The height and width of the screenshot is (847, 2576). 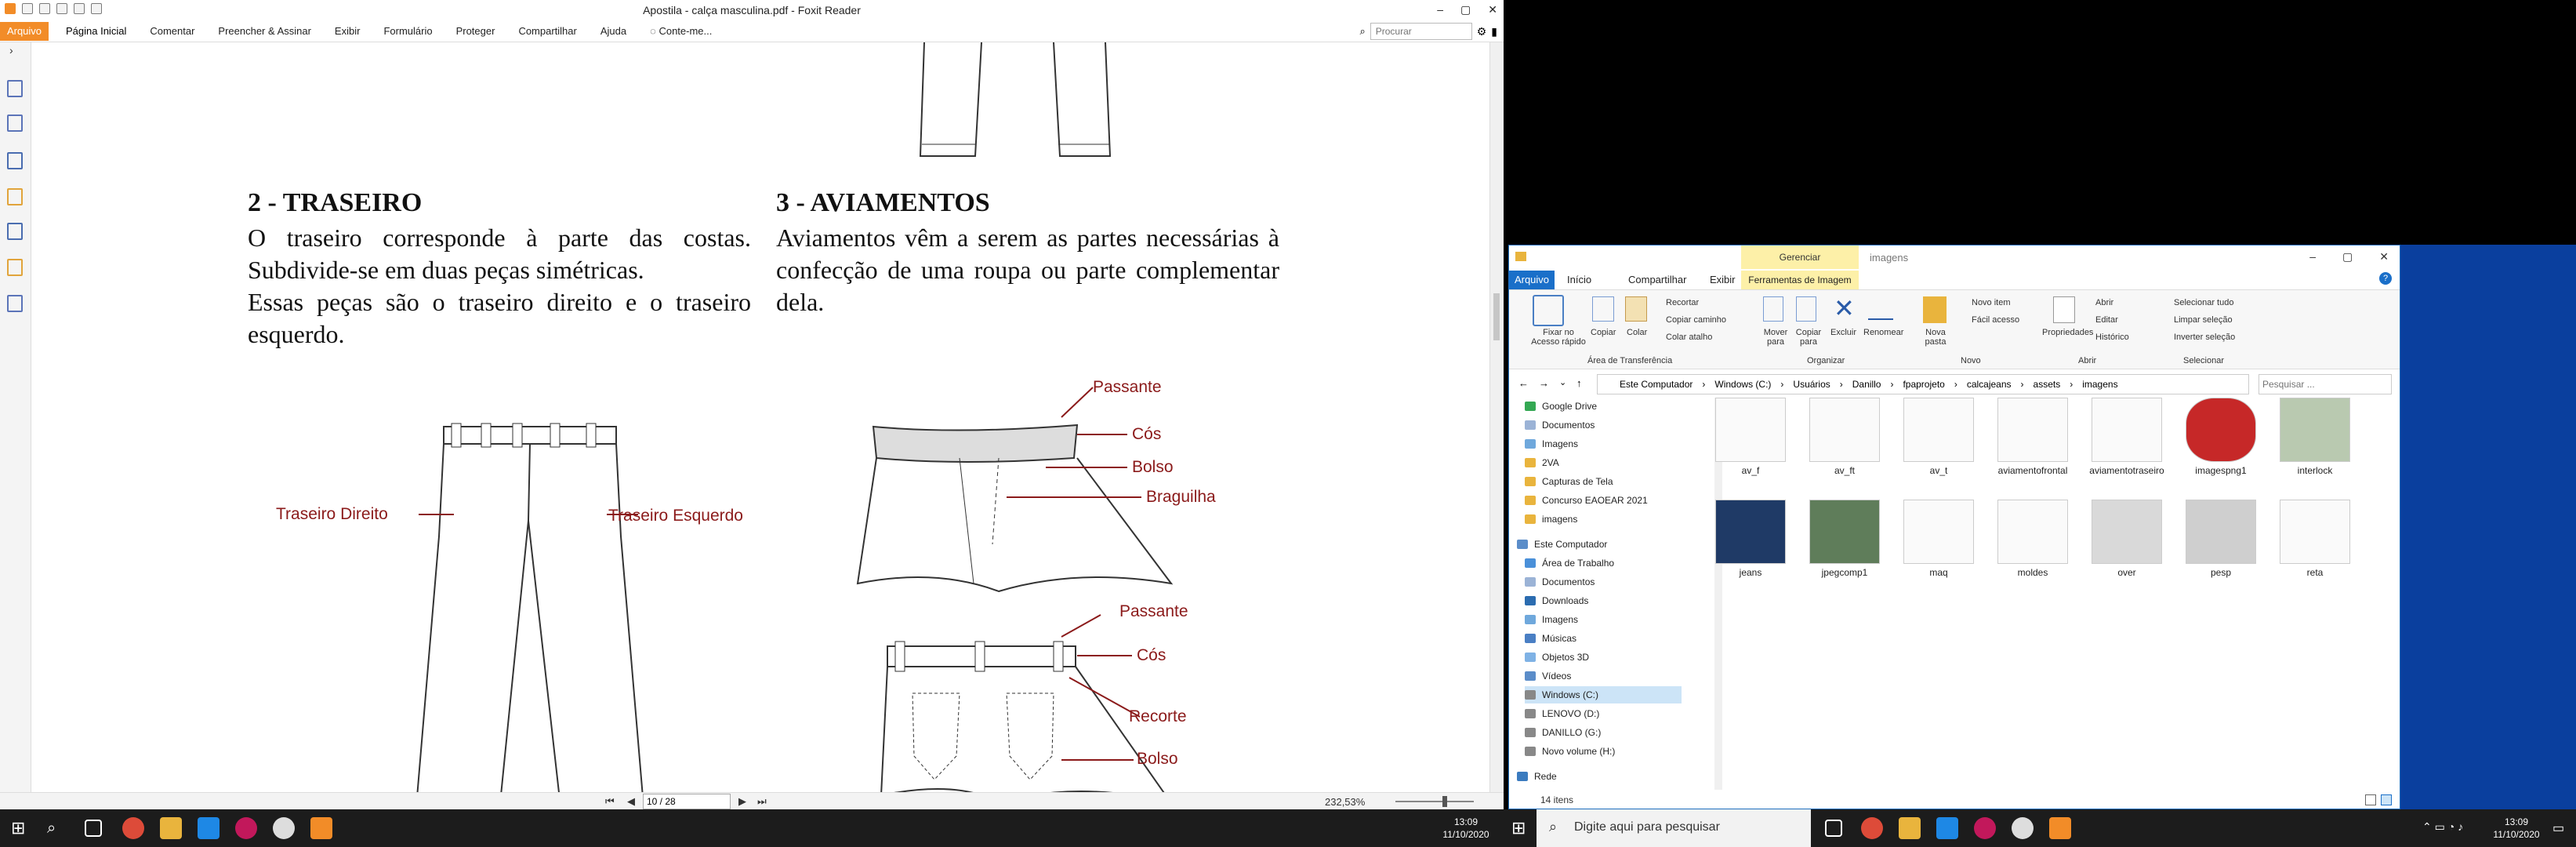 What do you see at coordinates (1444, 801) in the screenshot?
I see `zoom-slider-handle` at bounding box center [1444, 801].